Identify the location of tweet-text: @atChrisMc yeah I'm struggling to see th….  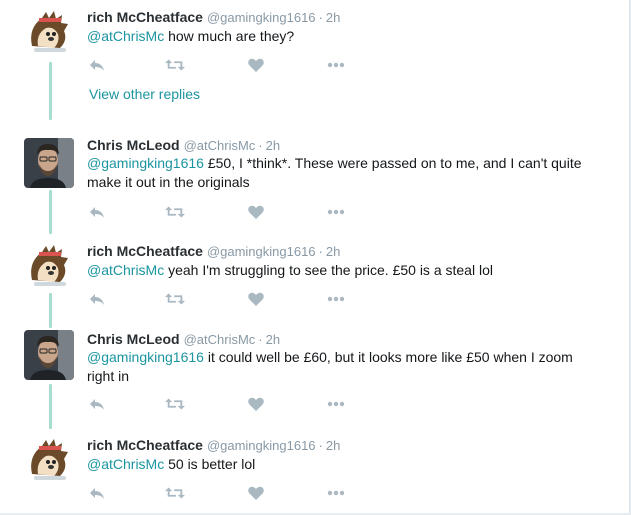
(337, 270).